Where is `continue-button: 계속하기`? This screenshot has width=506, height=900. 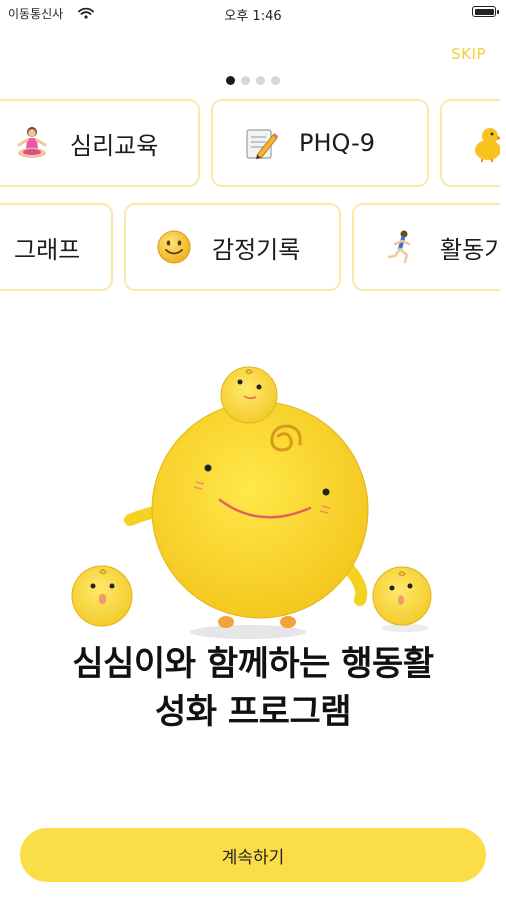 continue-button: 계속하기 is located at coordinates (253, 855).